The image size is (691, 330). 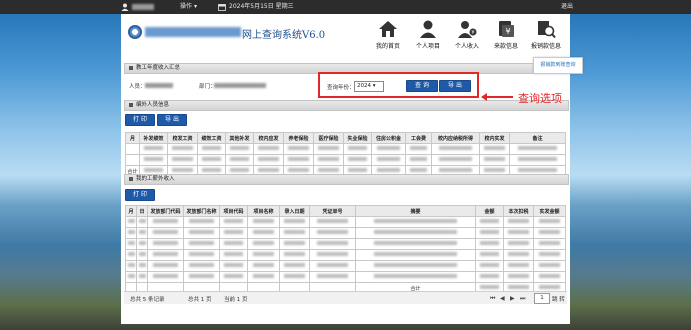 I want to click on nav-reimbursement-info-label: 报销款信息, so click(x=545, y=46).